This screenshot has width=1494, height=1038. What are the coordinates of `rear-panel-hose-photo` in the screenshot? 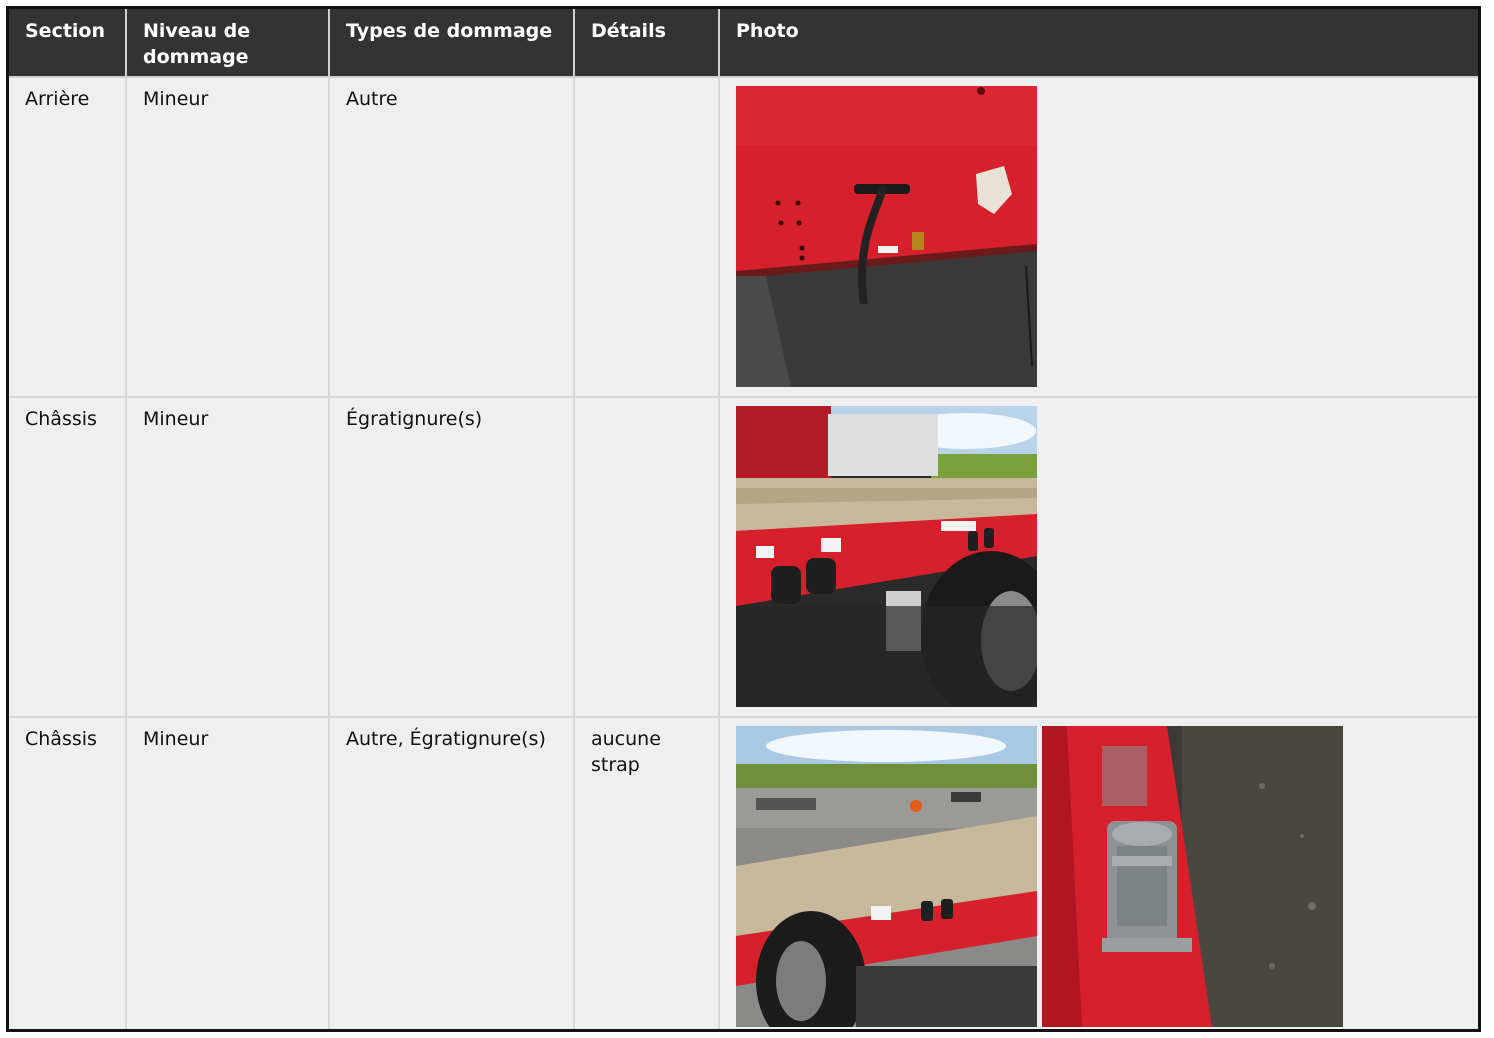 It's located at (886, 236).